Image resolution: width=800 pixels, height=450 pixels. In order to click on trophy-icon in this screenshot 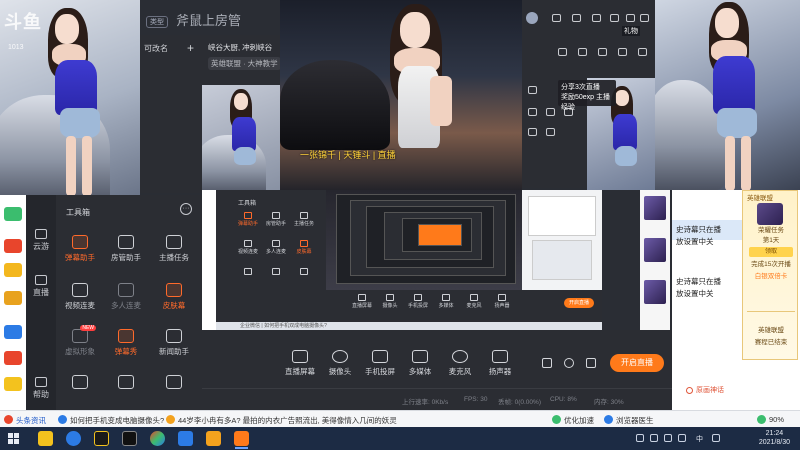, I will do `click(596, 18)`.